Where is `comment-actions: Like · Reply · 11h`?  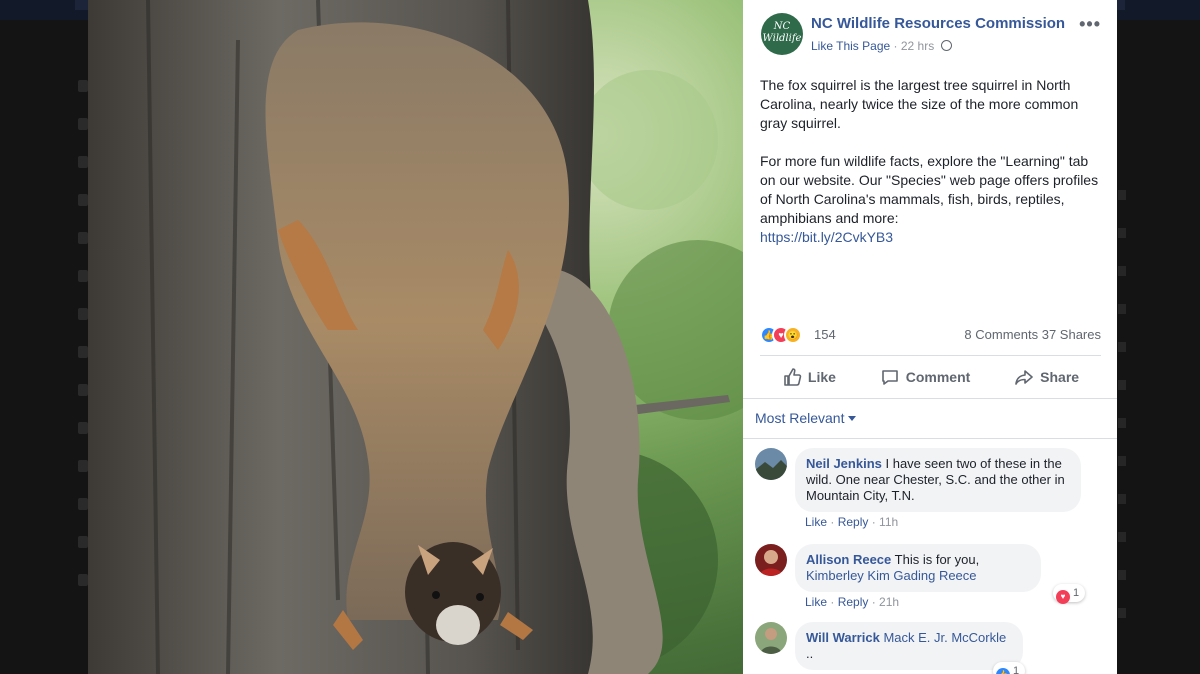 comment-actions: Like · Reply · 11h is located at coordinates (852, 522).